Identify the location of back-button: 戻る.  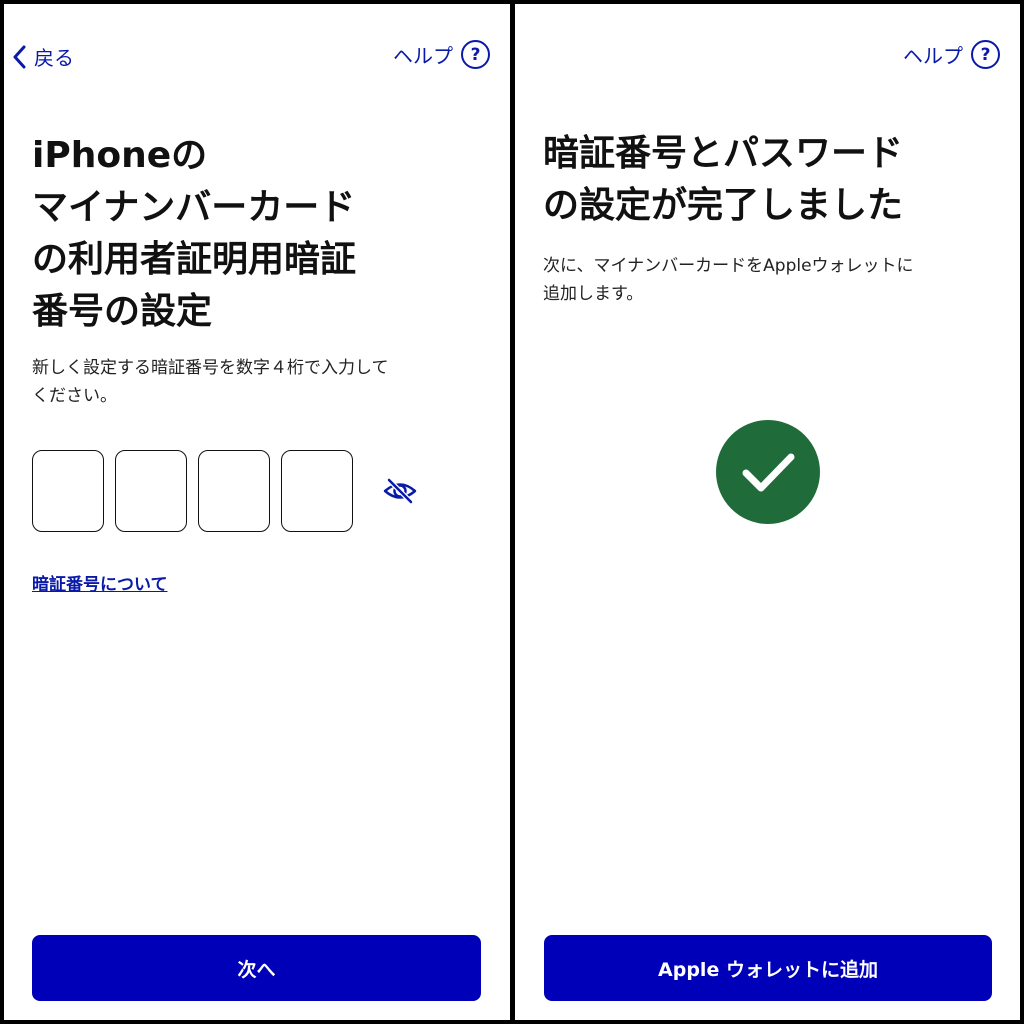
(43, 56).